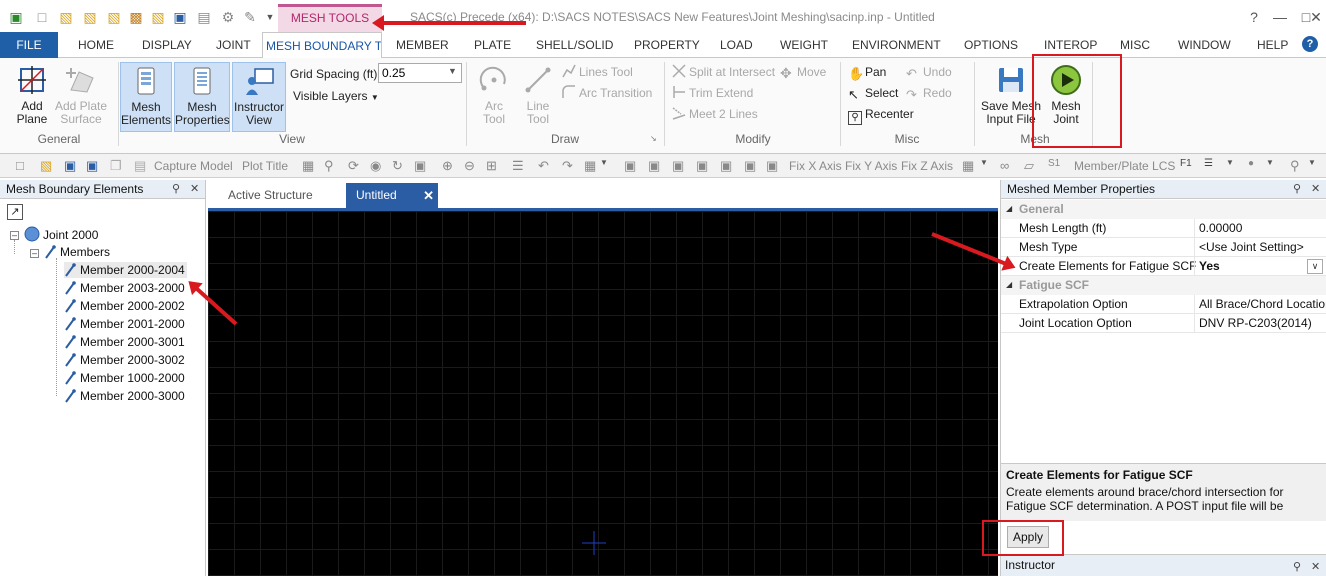  What do you see at coordinates (1124, 166) in the screenshot?
I see `member-plate-lcs-button: Member/Plate LCS` at bounding box center [1124, 166].